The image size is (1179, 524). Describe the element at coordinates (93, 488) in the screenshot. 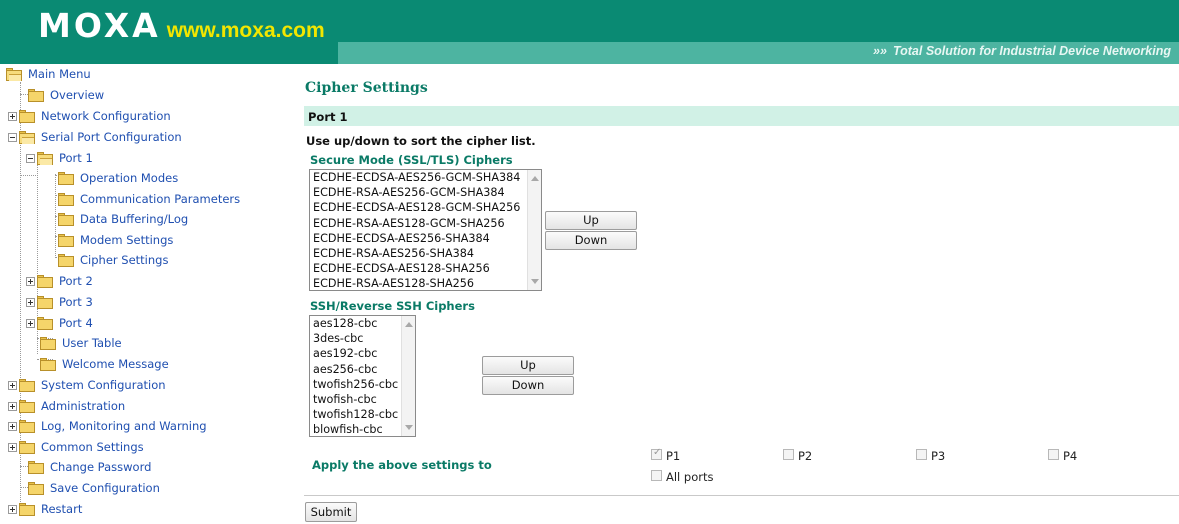

I see `sidebar-item-save-configuration: Save Configuration` at that location.